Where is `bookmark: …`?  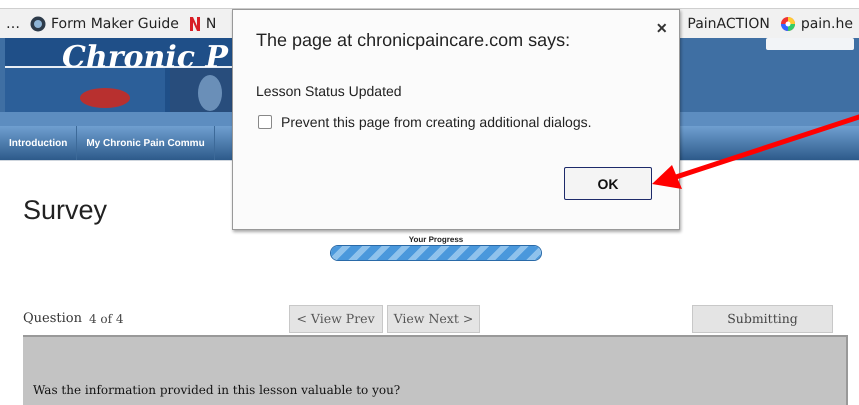
bookmark: … is located at coordinates (13, 24).